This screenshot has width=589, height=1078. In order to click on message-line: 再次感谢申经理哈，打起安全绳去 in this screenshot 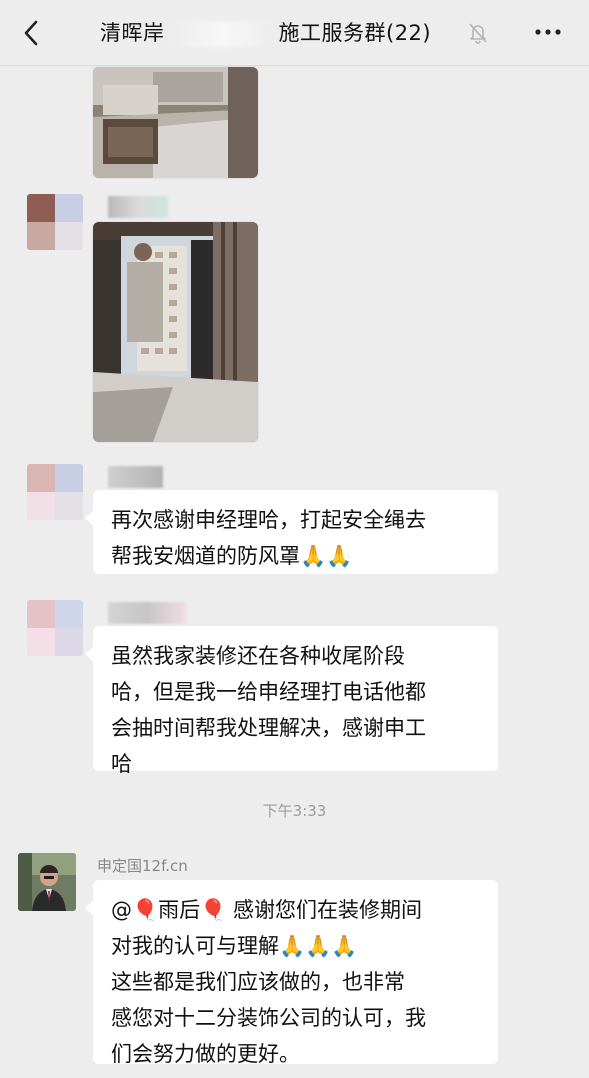, I will do `click(268, 520)`.